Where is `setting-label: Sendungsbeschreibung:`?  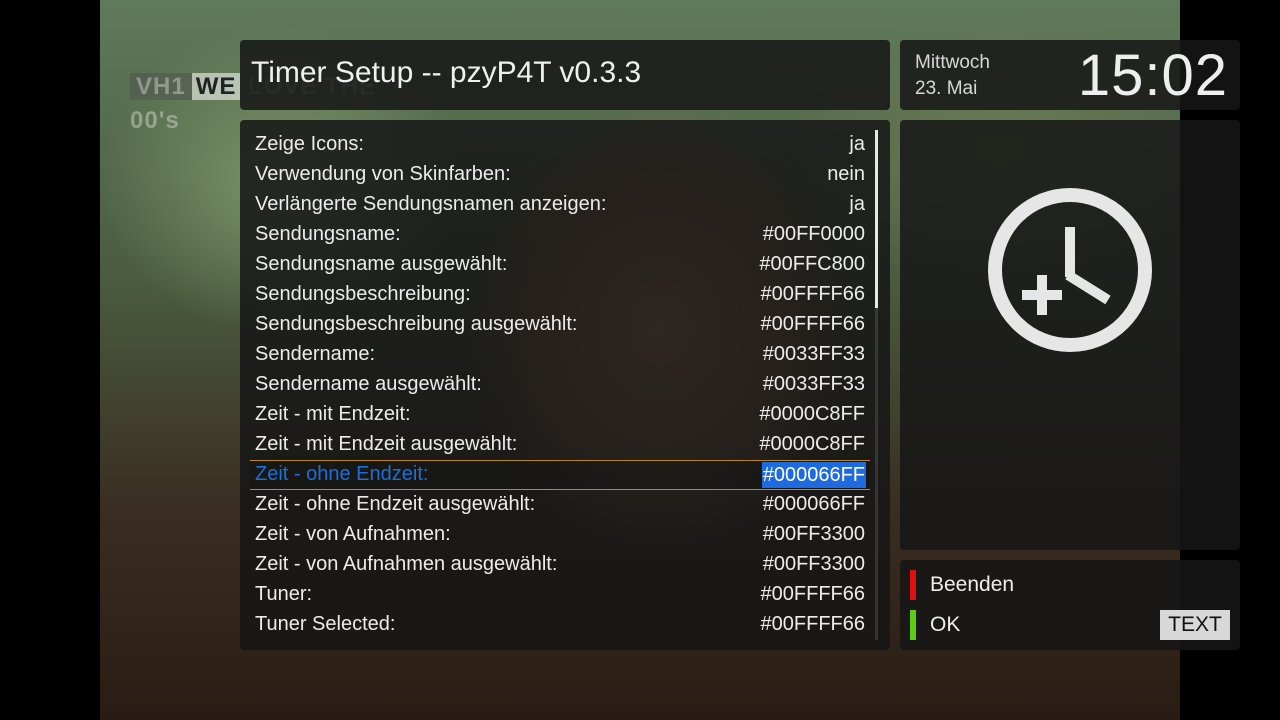
setting-label: Sendungsbeschreibung: is located at coordinates (363, 294).